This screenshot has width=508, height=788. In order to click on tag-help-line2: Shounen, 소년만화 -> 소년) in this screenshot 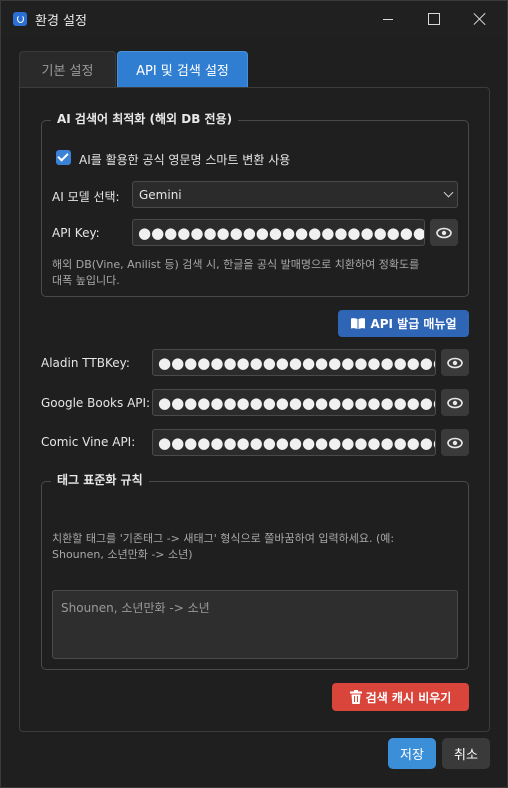, I will do `click(122, 554)`.